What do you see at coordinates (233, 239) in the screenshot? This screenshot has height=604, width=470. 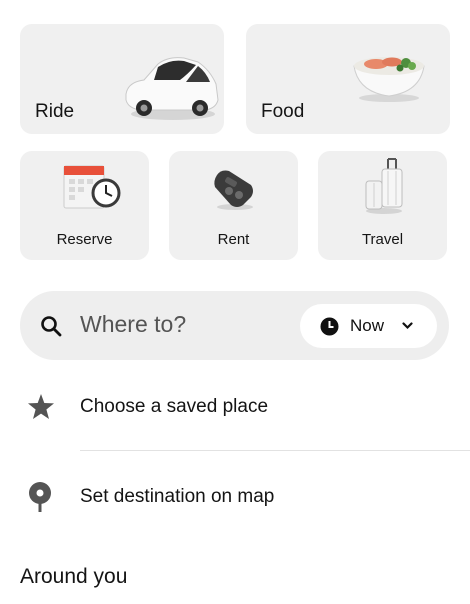 I see `rent-label: Rent` at bounding box center [233, 239].